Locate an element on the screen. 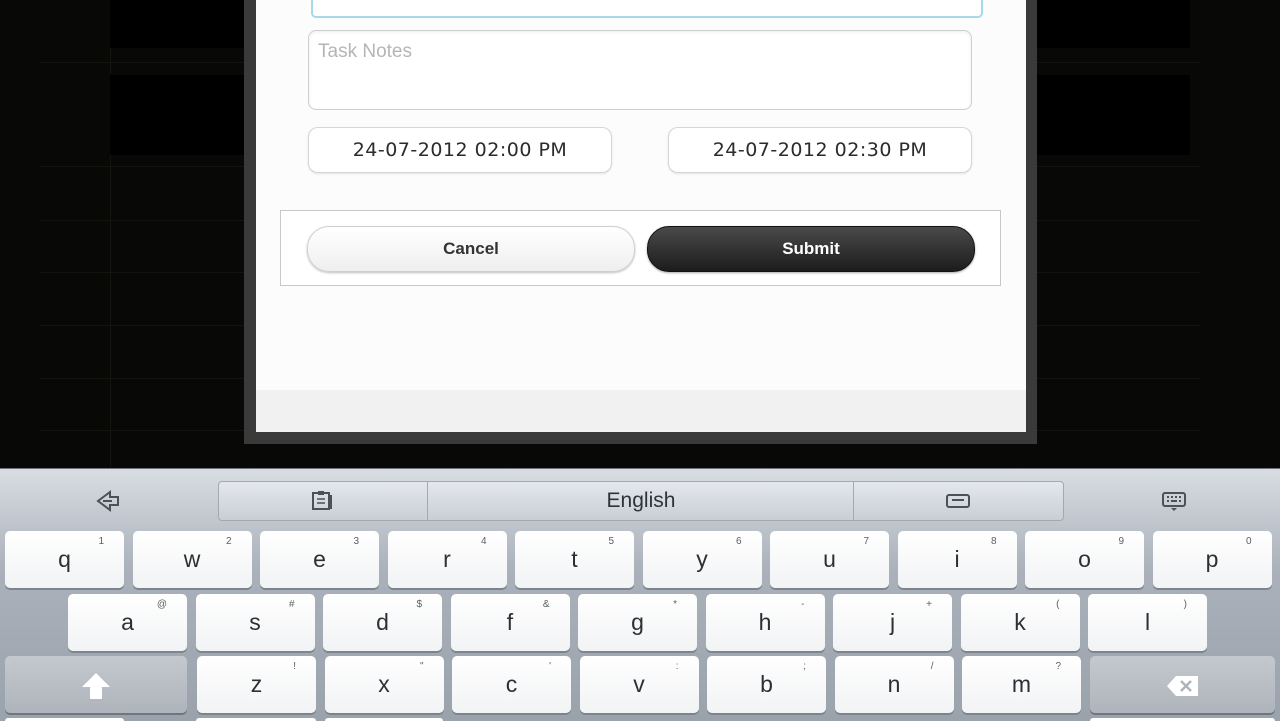 The height and width of the screenshot is (721, 1280). key-r: r4 is located at coordinates (447, 559).